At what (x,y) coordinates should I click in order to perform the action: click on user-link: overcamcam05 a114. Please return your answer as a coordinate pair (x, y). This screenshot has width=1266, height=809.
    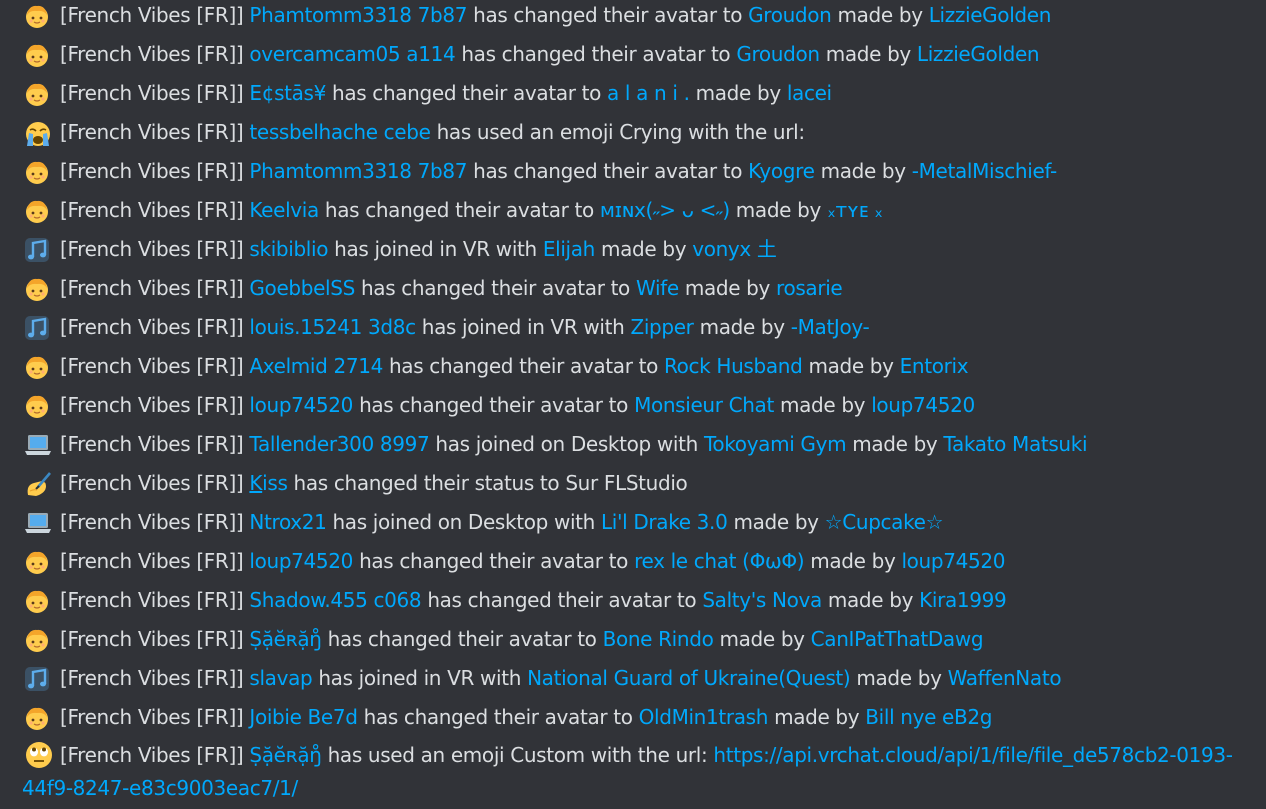
    Looking at the image, I should click on (352, 54).